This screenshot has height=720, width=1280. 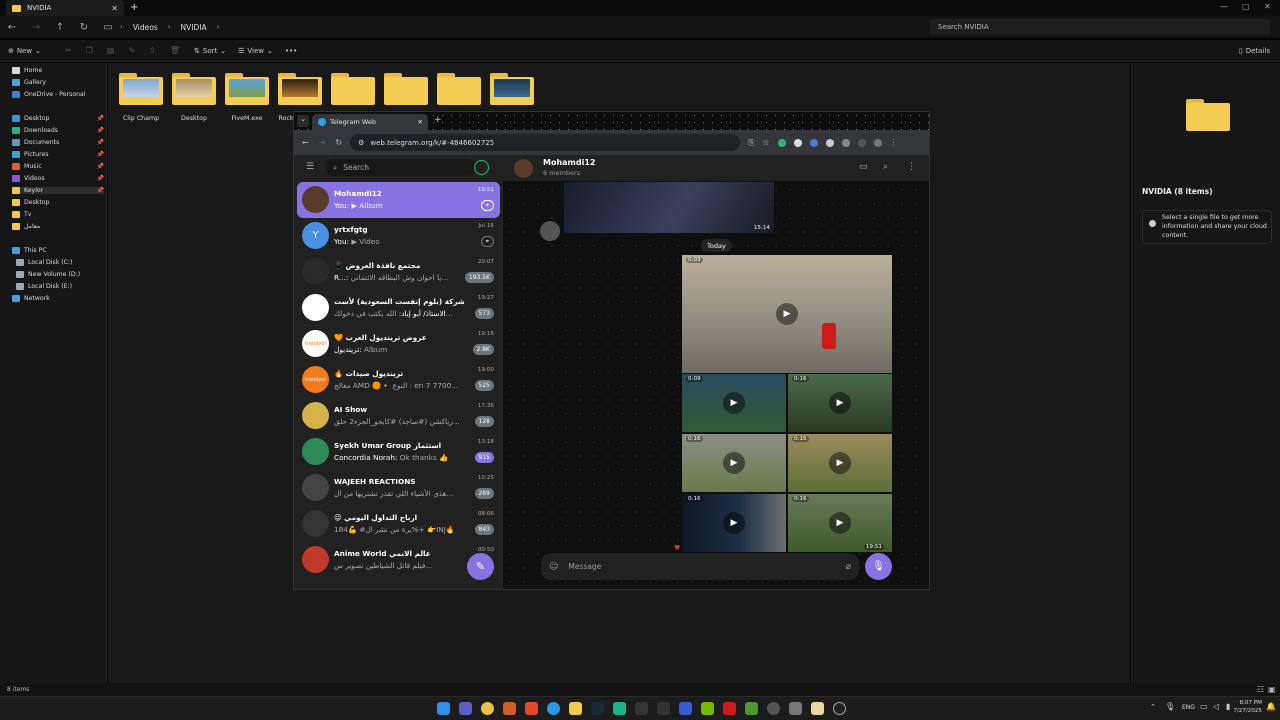 I want to click on sidebar-item-drive-d: New Volume (D:), so click(x=62, y=274).